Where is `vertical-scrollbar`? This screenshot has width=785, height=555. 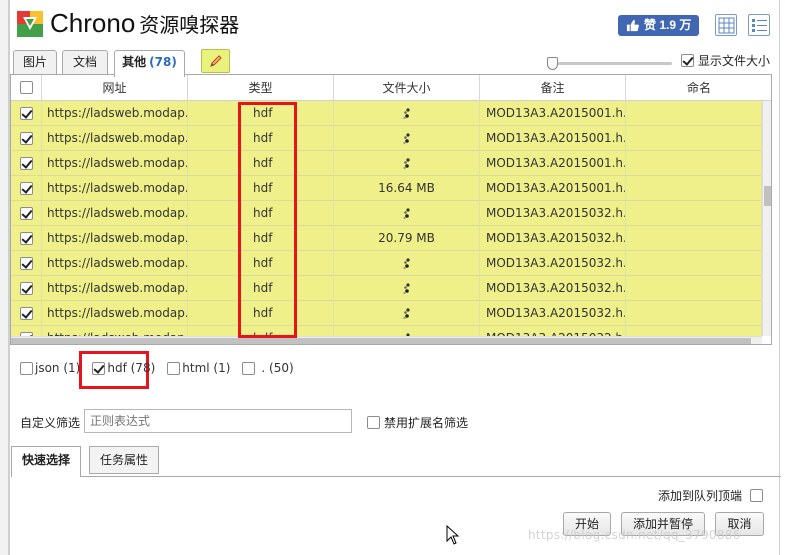
vertical-scrollbar is located at coordinates (766, 218).